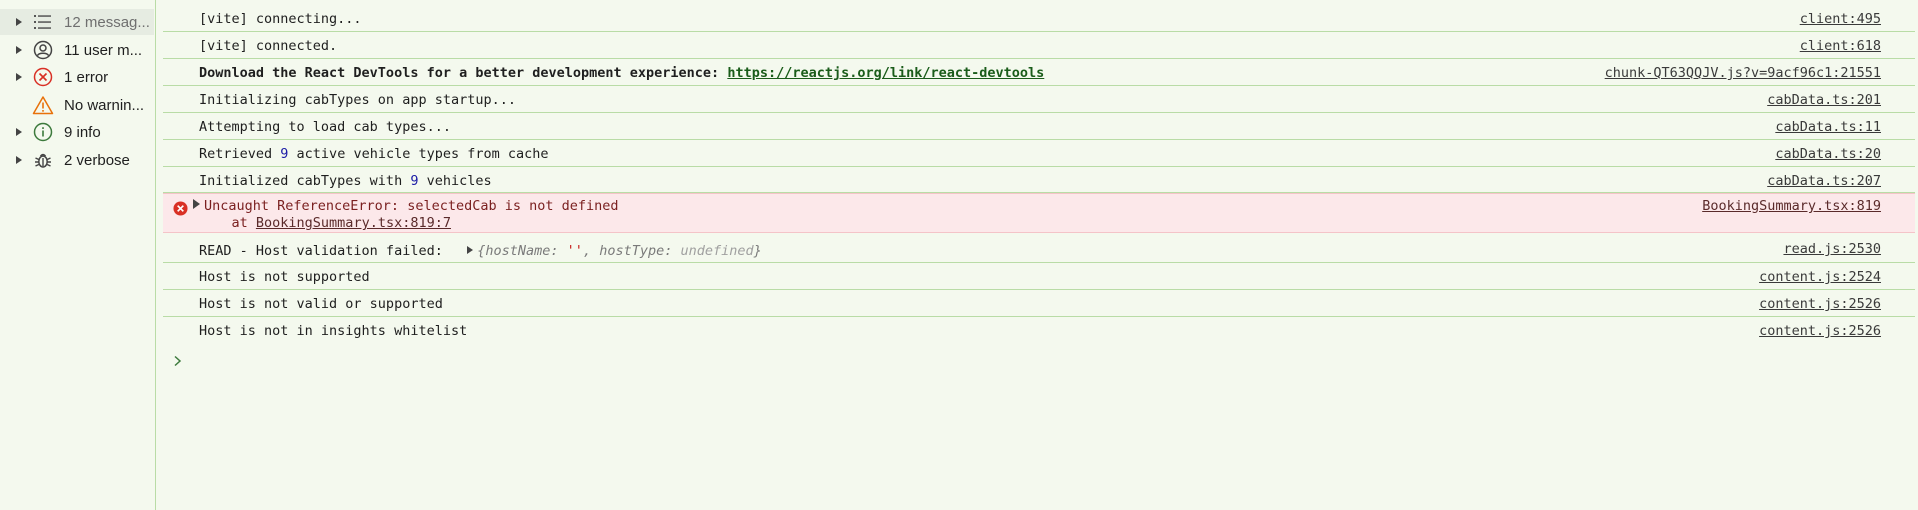  What do you see at coordinates (268, 46) in the screenshot?
I see `console-message: [vite] connected.` at bounding box center [268, 46].